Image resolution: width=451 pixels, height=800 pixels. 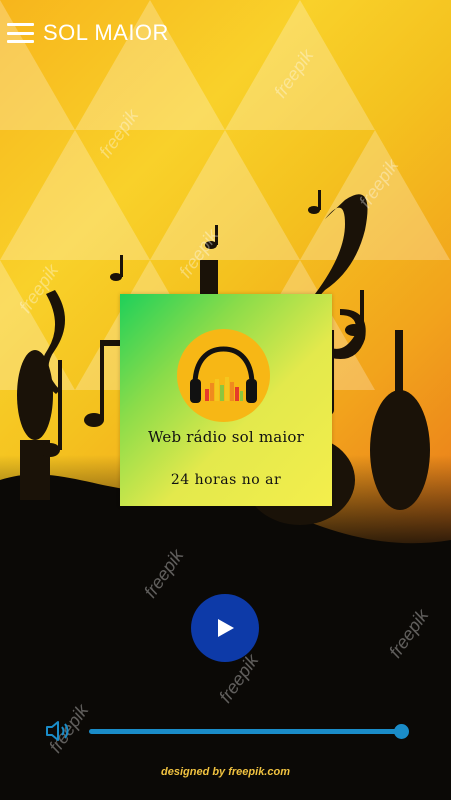 I want to click on station-name: Web rádio sol maior, so click(x=225, y=437).